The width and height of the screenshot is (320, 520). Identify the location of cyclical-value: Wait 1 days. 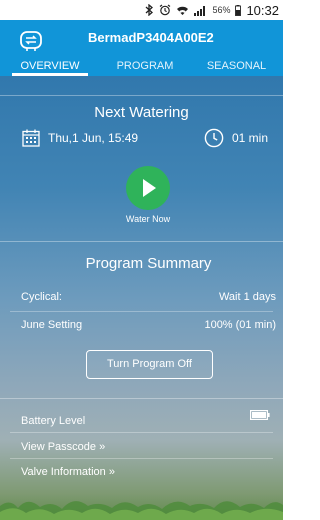
(247, 297).